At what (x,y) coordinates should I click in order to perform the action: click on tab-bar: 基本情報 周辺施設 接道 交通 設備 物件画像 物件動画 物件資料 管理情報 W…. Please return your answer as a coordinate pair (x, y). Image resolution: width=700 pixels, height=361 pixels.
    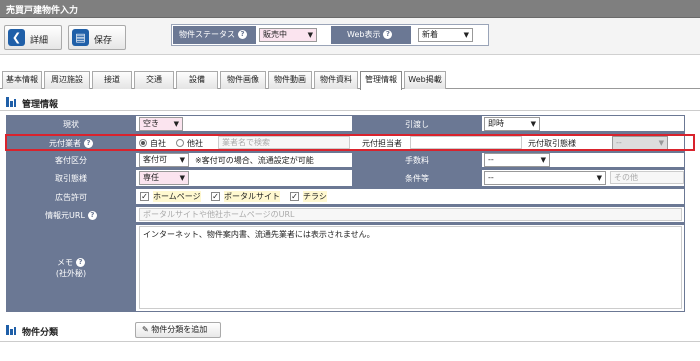
    Looking at the image, I should click on (350, 80).